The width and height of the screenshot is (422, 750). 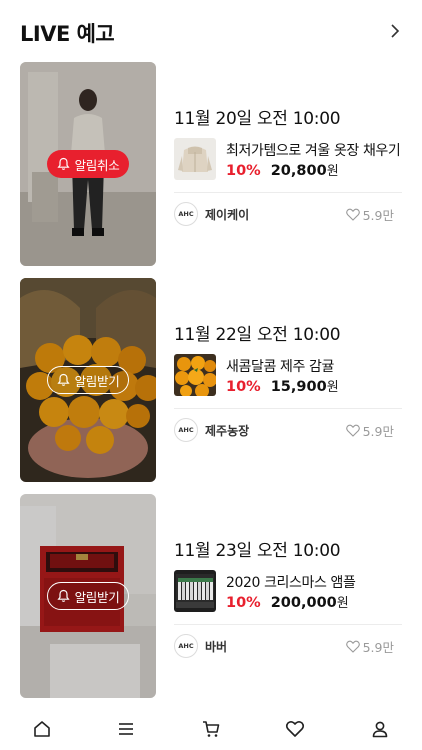 I want to click on nav-wishlist, so click(x=295, y=729).